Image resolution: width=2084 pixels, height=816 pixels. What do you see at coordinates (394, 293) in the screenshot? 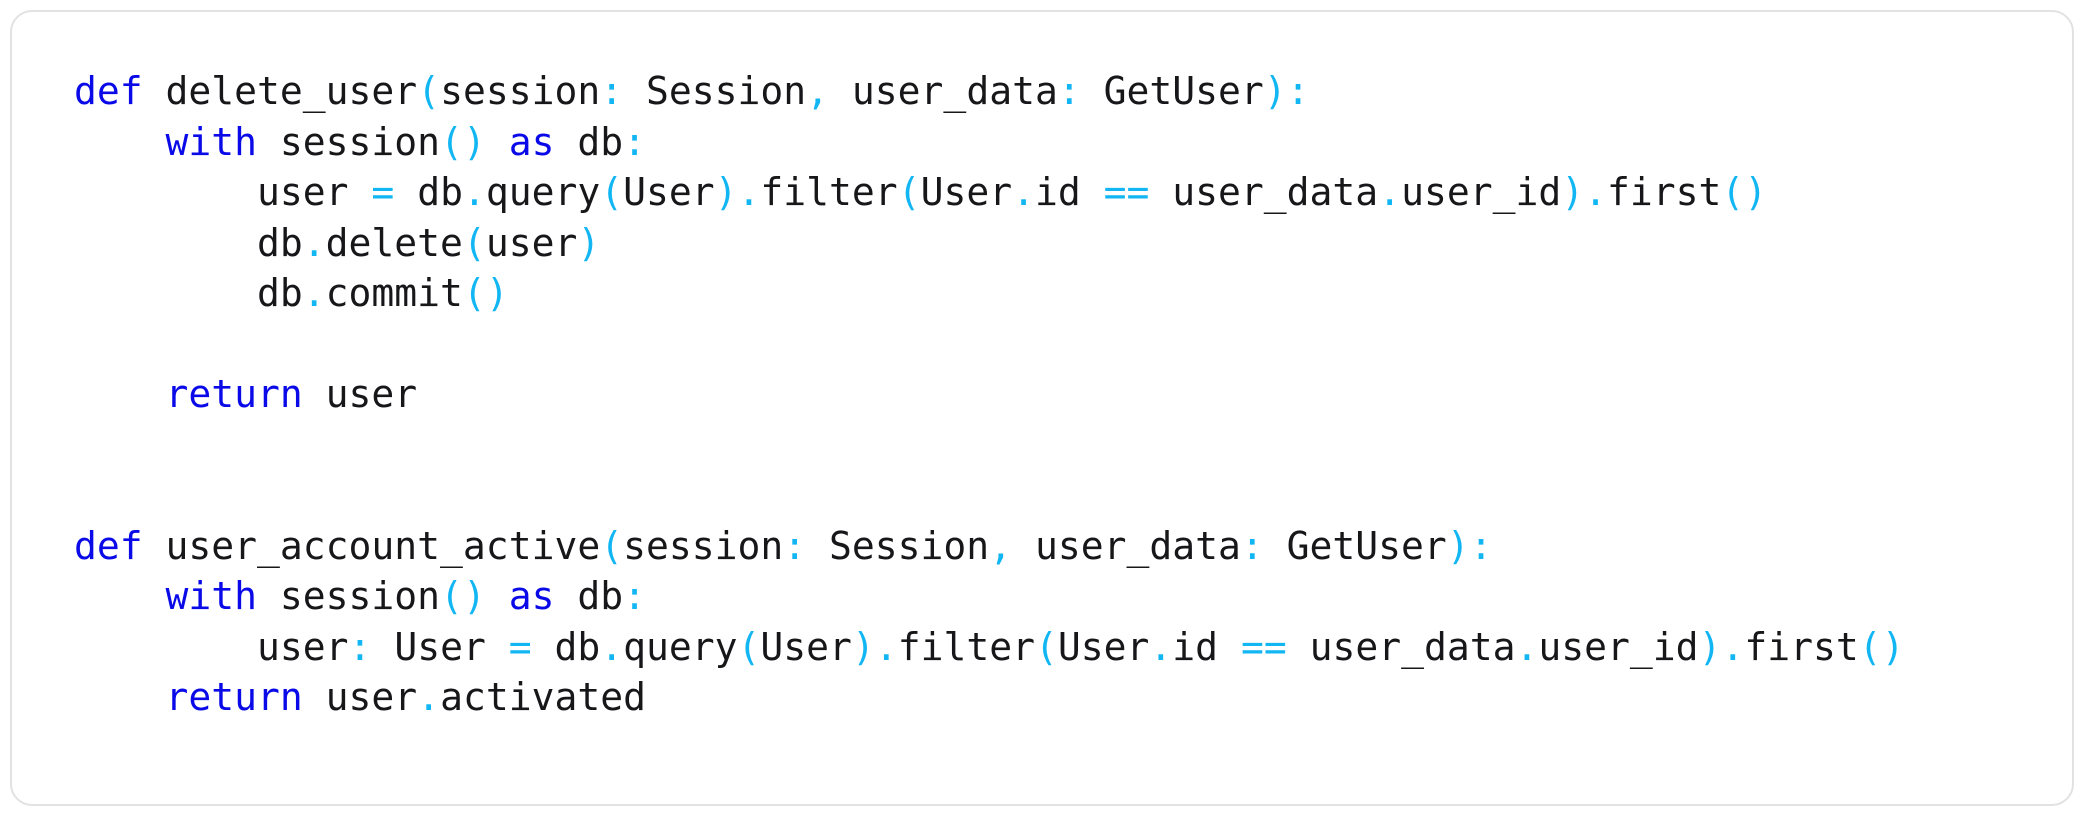
I see `code-token: commit` at bounding box center [394, 293].